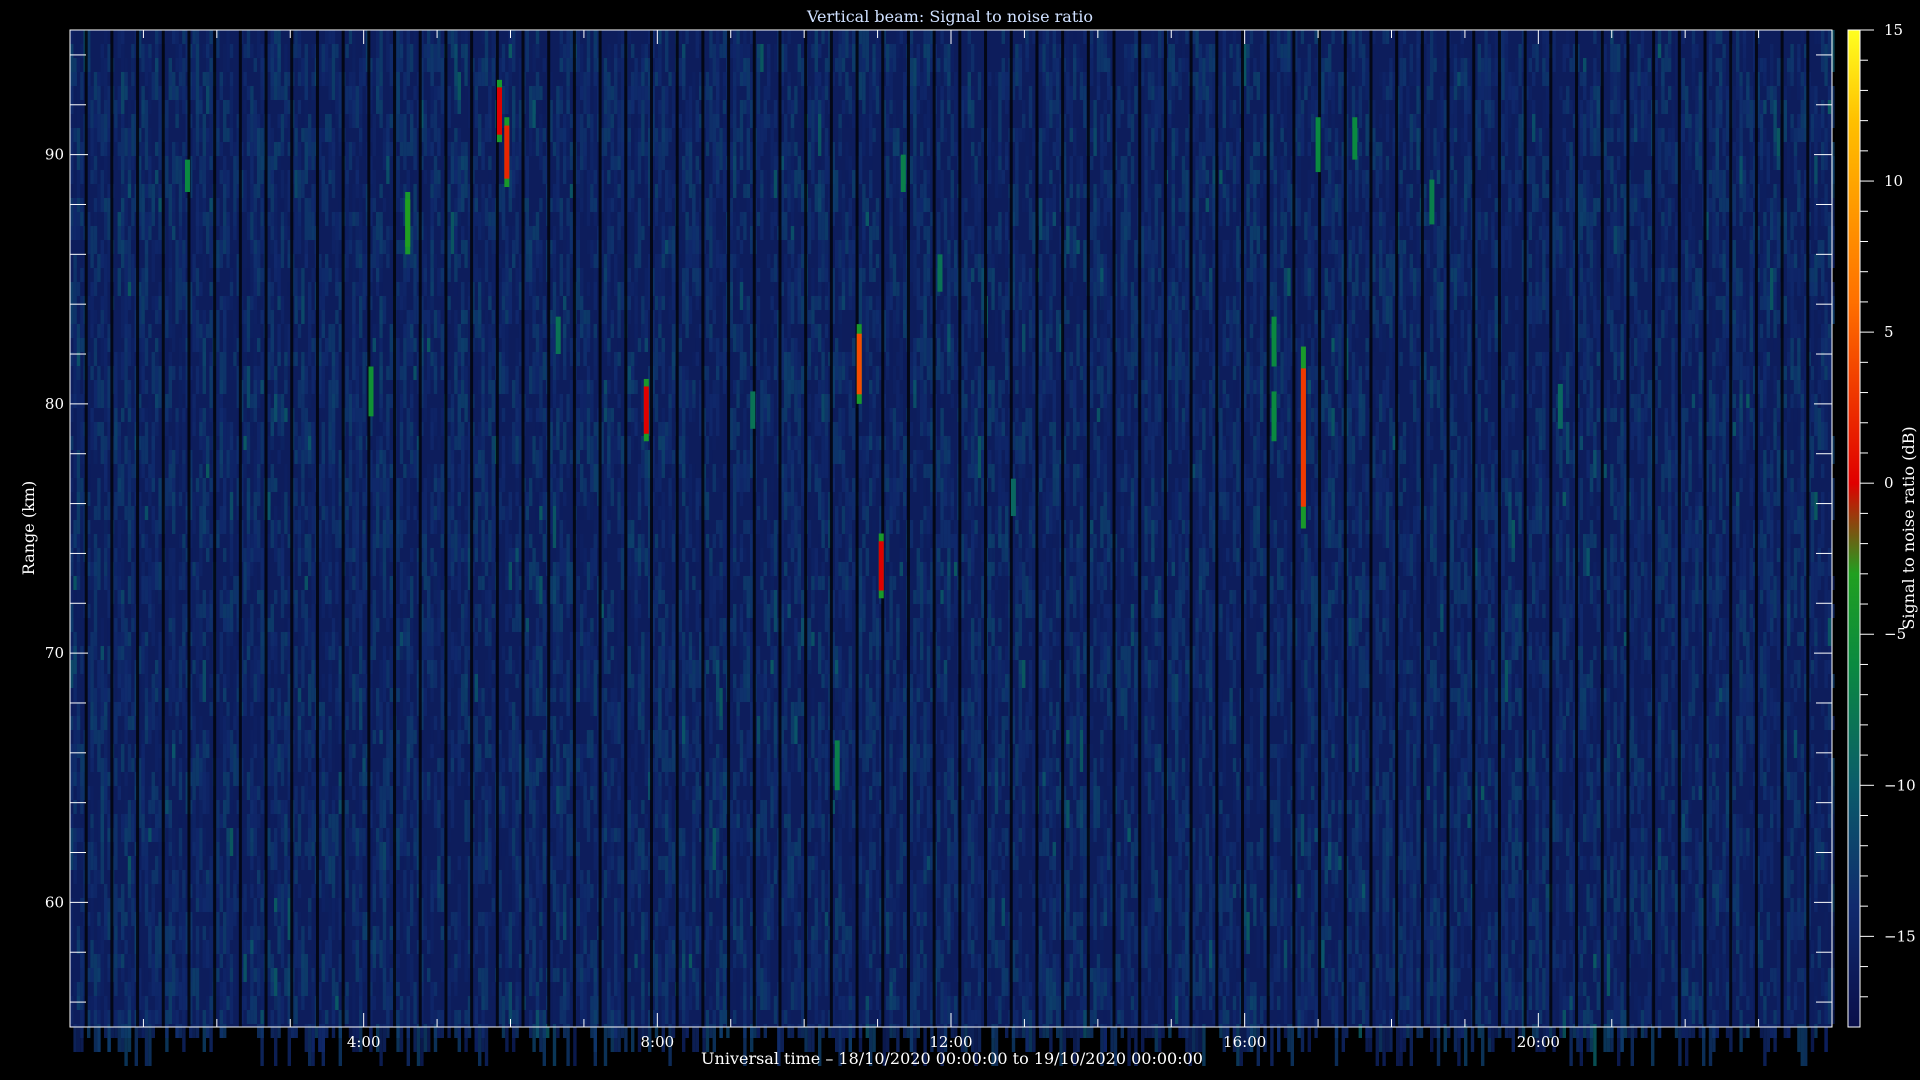  I want to click on colorbar-tick-label: −10, so click(1900, 785).